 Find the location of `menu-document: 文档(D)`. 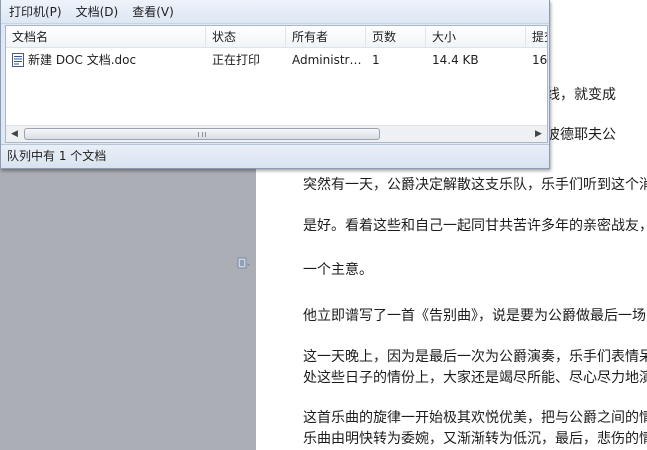

menu-document: 文档(D) is located at coordinates (97, 11).